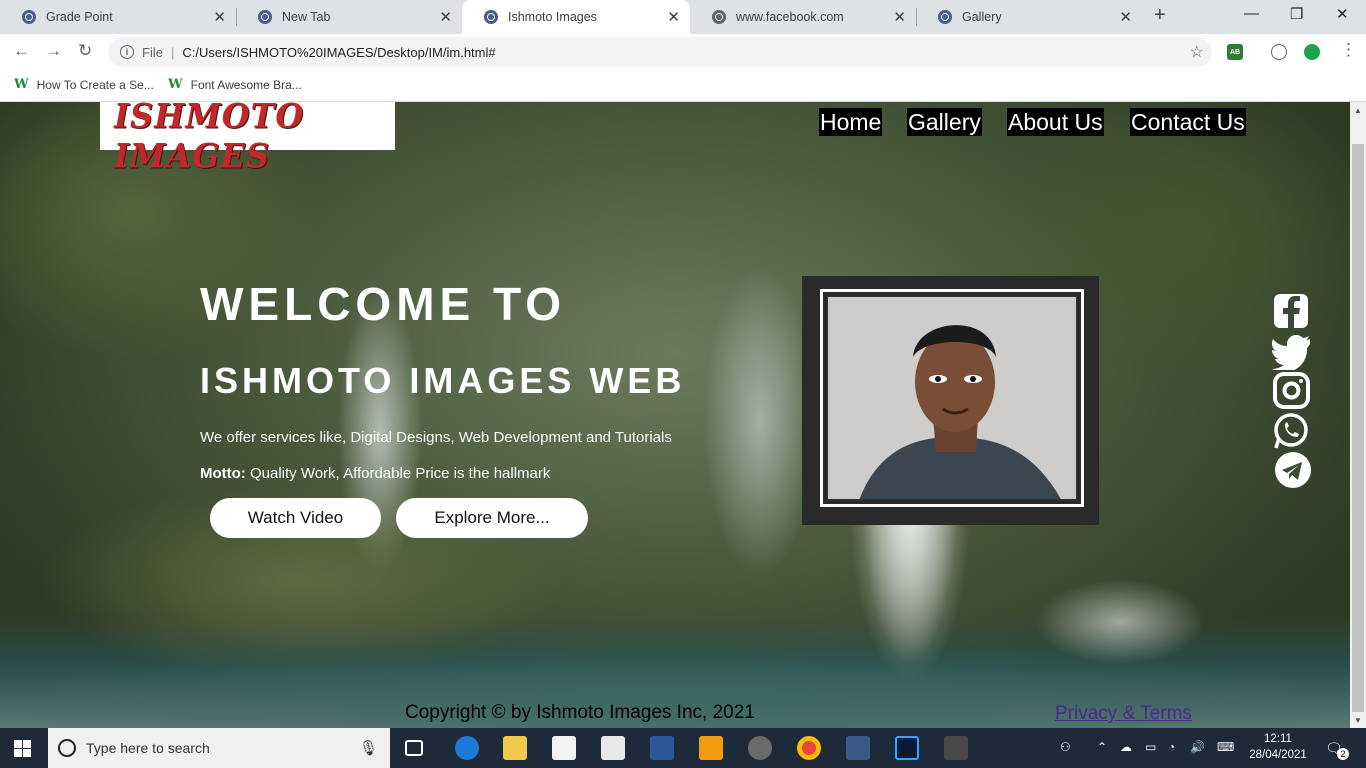  What do you see at coordinates (580, 712) in the screenshot?
I see `footer-copyright: Copyright © by Ishmoto Images Inc, 2021` at bounding box center [580, 712].